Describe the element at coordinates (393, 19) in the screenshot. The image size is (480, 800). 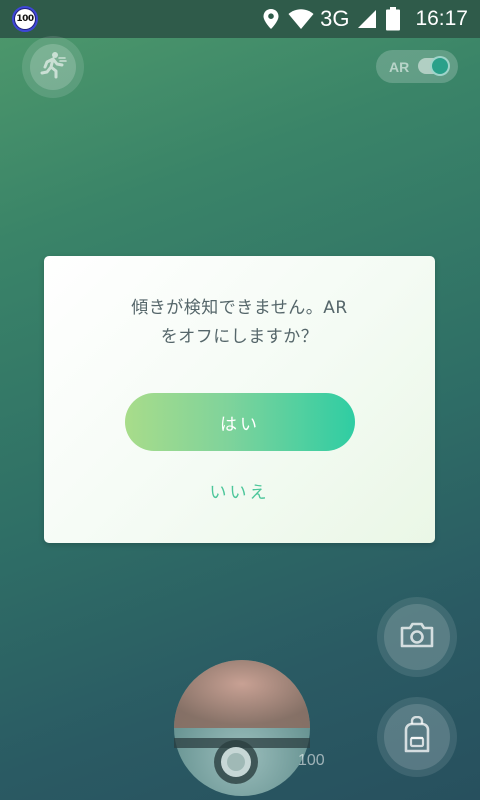
I see `battery-icon` at that location.